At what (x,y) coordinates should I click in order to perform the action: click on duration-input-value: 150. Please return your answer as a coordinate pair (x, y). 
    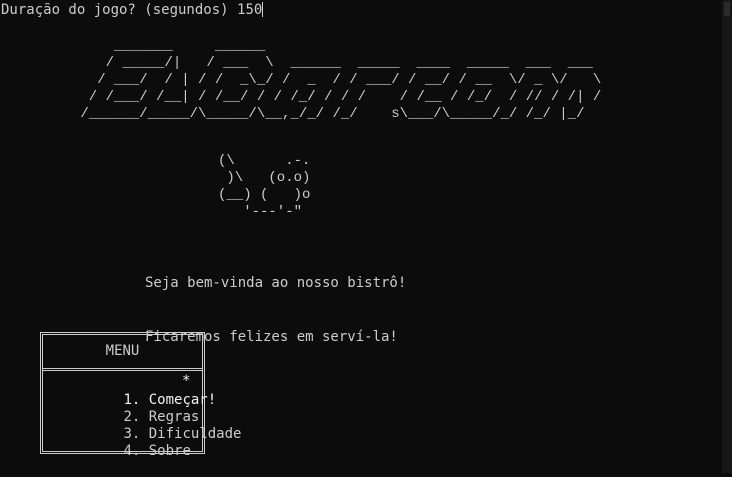
    Looking at the image, I should click on (249, 10).